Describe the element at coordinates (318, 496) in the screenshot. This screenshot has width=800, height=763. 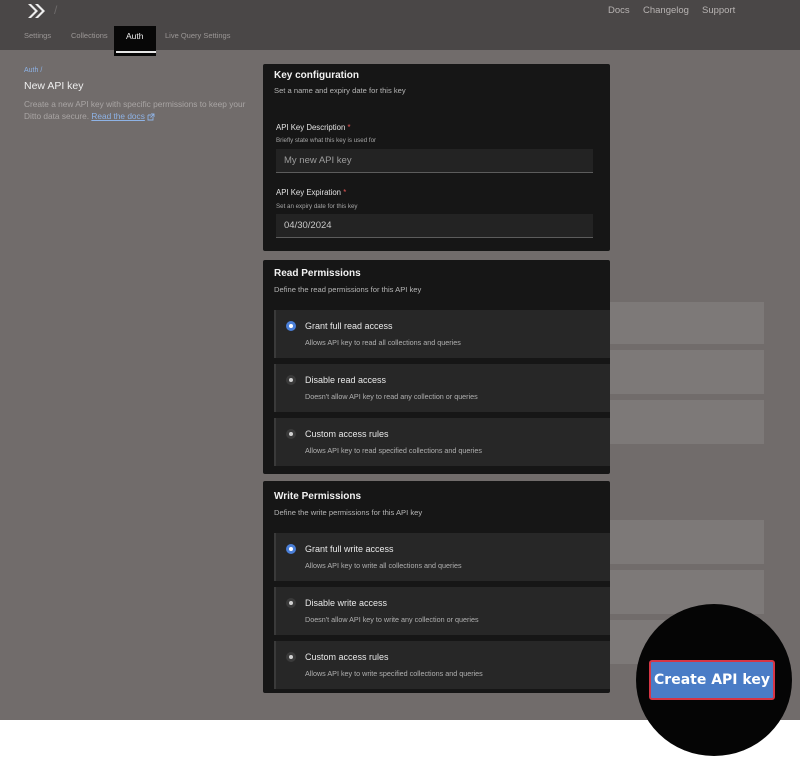
I see `card-title: Write Permissions` at that location.